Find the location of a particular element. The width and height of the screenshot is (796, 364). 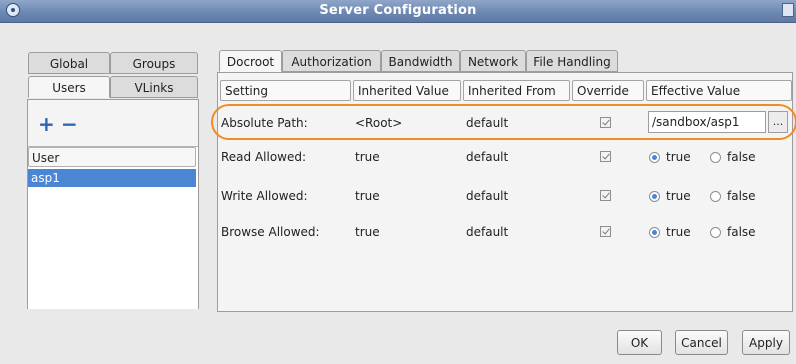

tab-vlinks: VLinks is located at coordinates (154, 87).